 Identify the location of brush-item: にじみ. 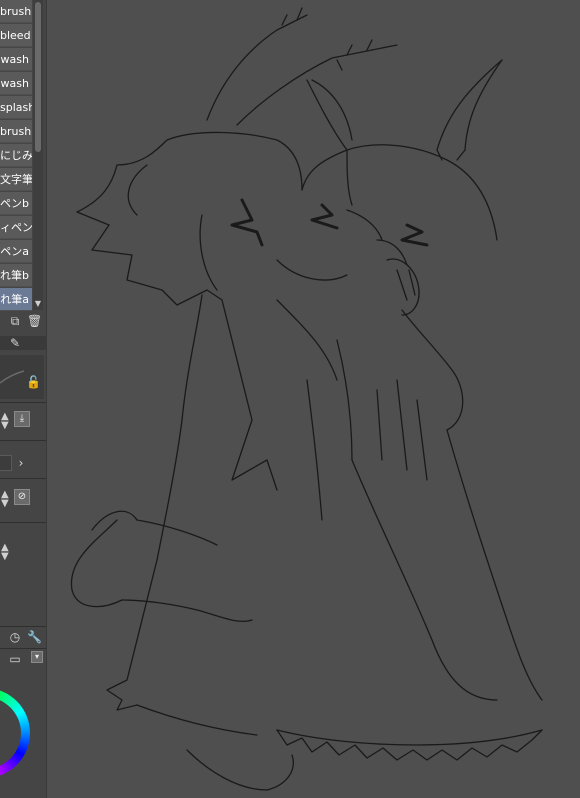
(16, 155).